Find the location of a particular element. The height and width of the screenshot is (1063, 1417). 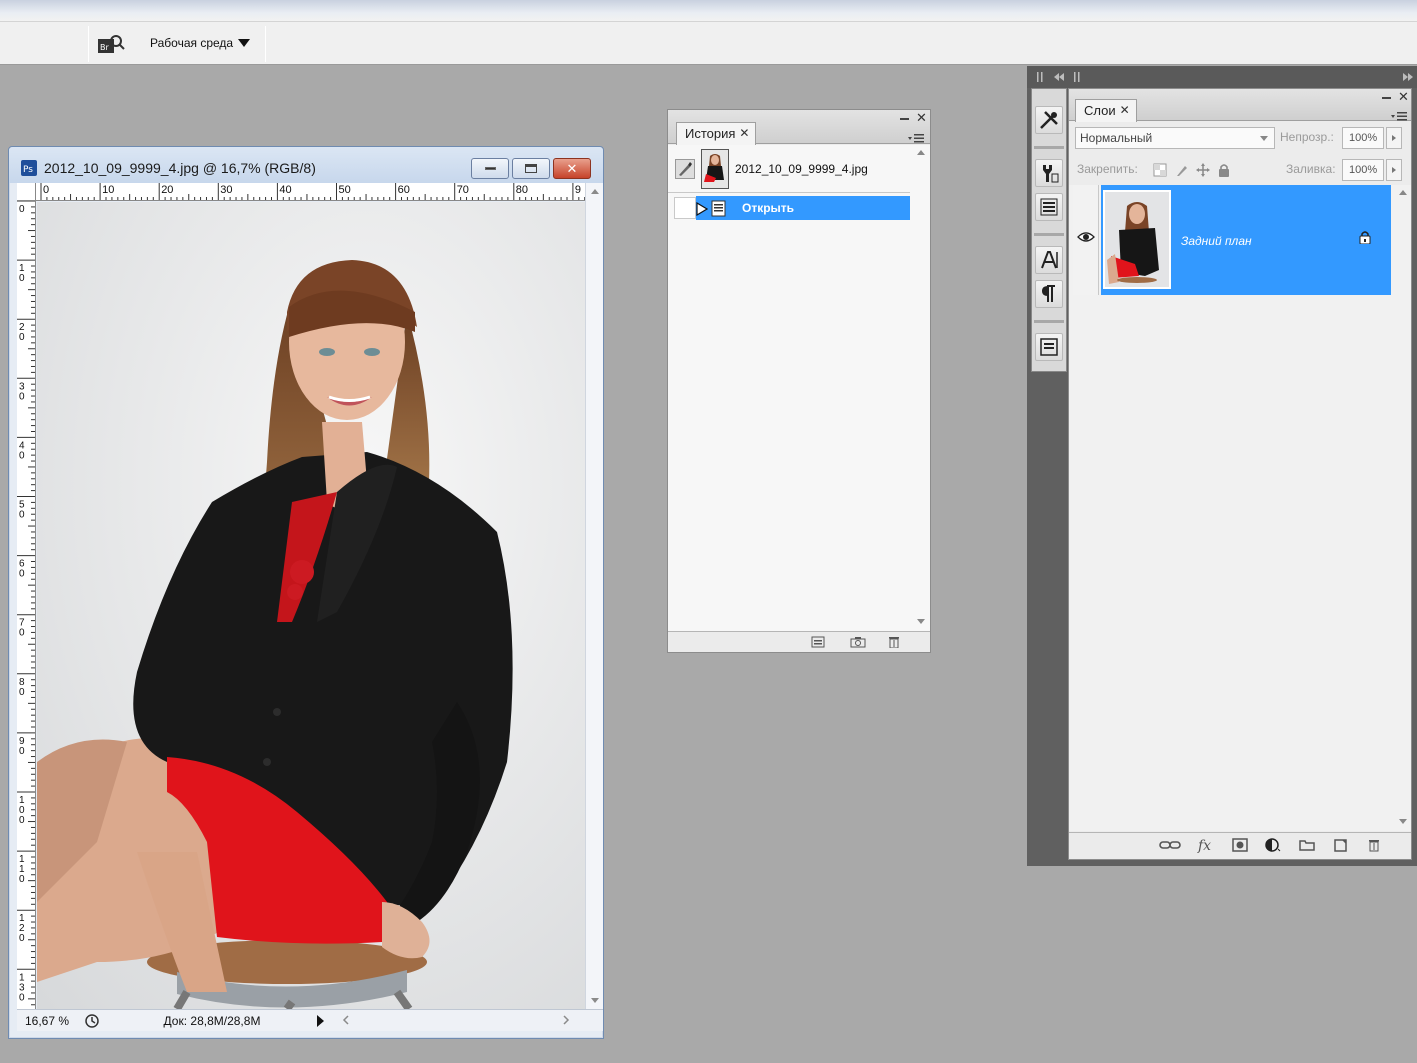

ruler-label: 10 is located at coordinates (108, 190).